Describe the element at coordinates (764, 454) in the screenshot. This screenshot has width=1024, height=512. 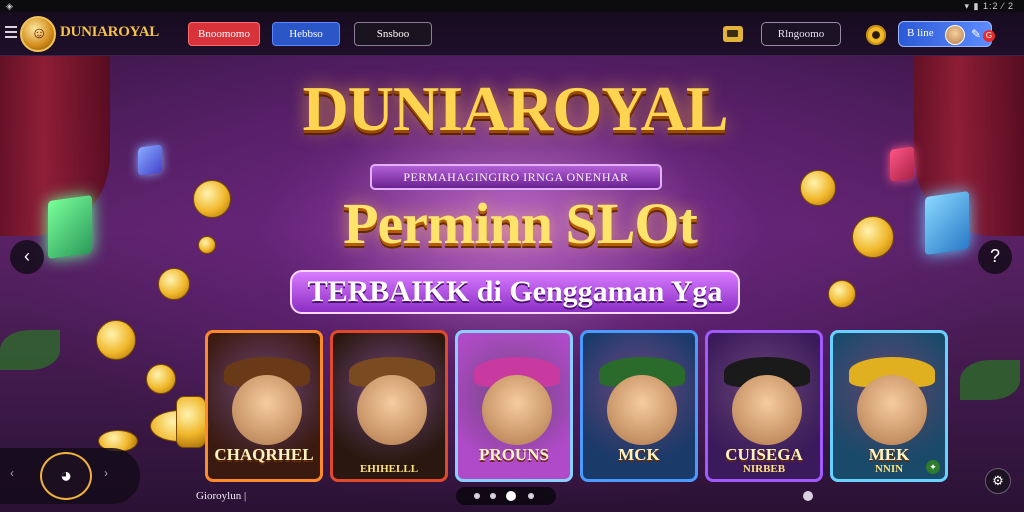
I see `game-title: CUISEGA` at that location.